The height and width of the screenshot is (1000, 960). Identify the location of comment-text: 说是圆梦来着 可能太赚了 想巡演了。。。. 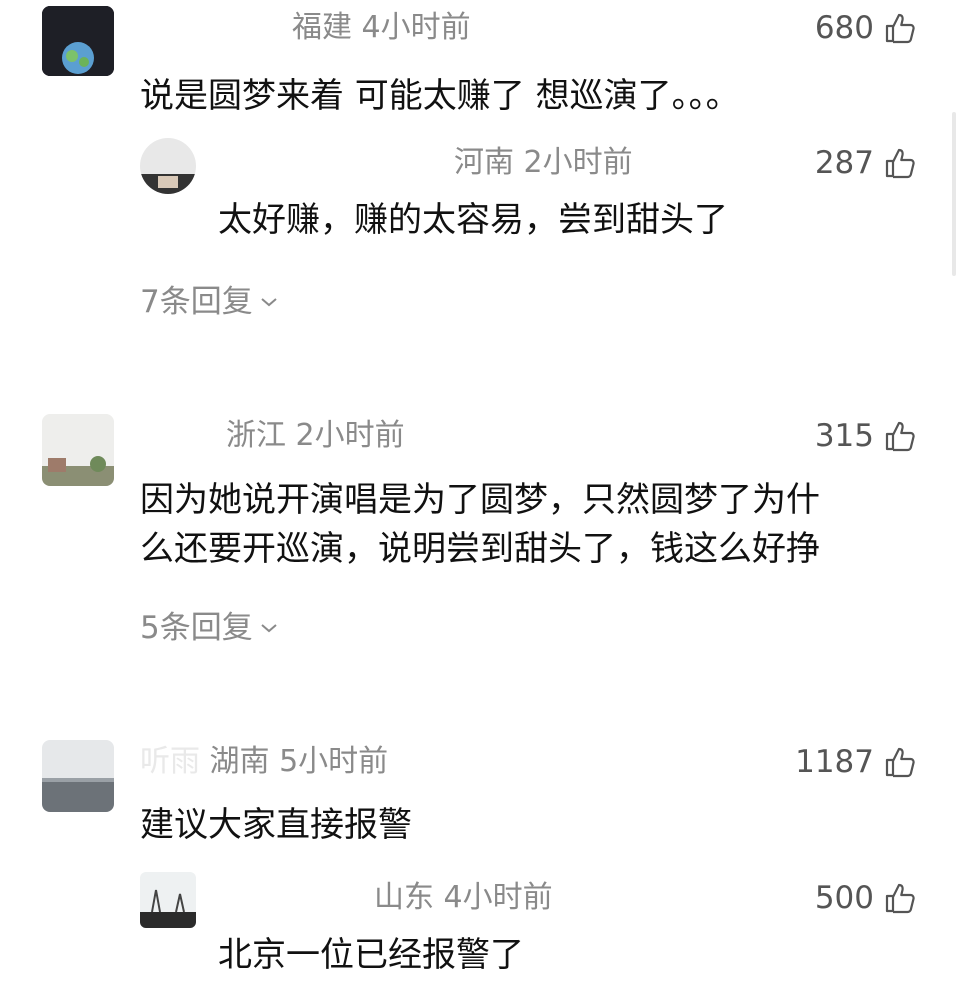
(440, 96).